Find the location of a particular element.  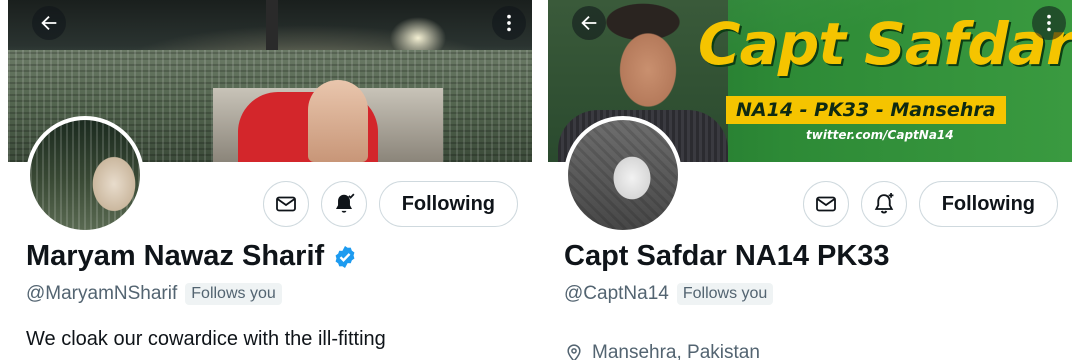

banner-title: Capt Safdar is located at coordinates (885, 44).